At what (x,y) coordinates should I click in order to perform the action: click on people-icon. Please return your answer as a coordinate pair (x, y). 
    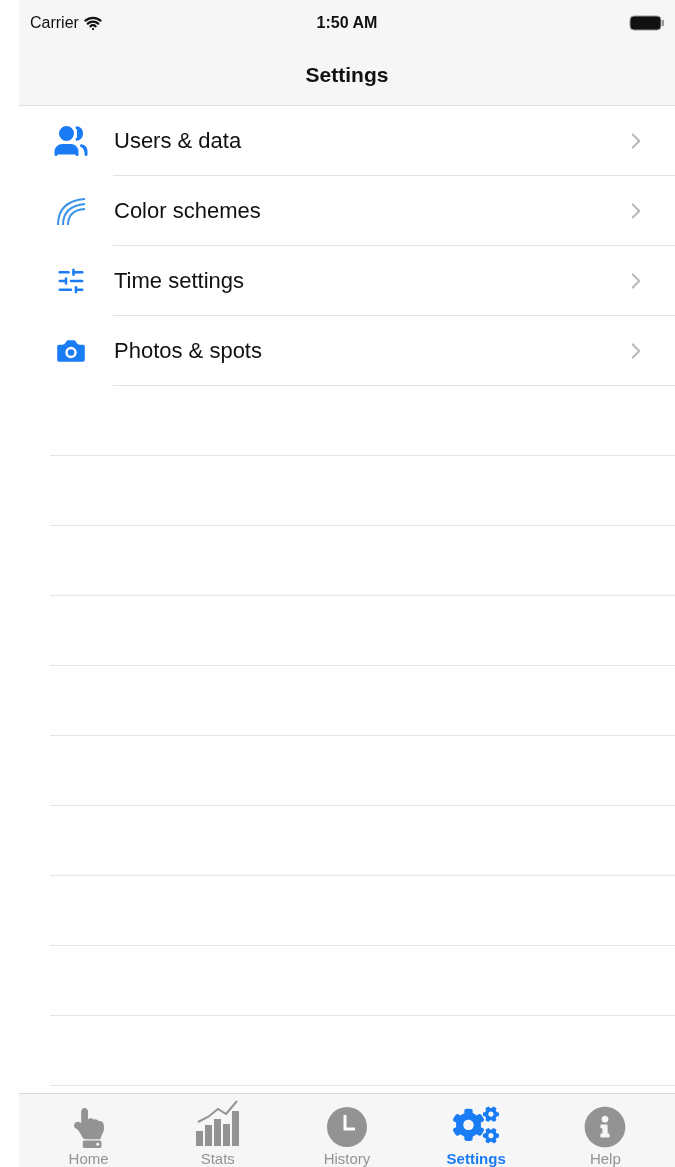
    Looking at the image, I should click on (71, 141).